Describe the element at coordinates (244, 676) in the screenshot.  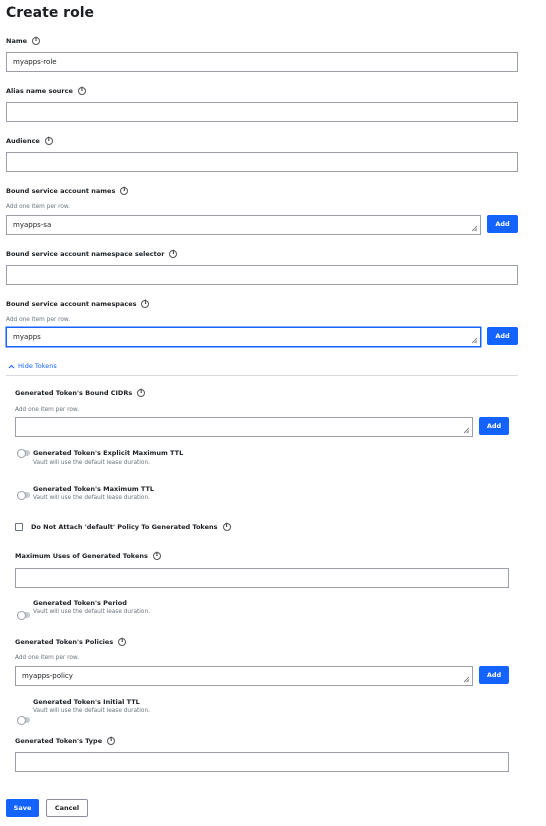
I see `policies-textarea: myapps-policy` at that location.